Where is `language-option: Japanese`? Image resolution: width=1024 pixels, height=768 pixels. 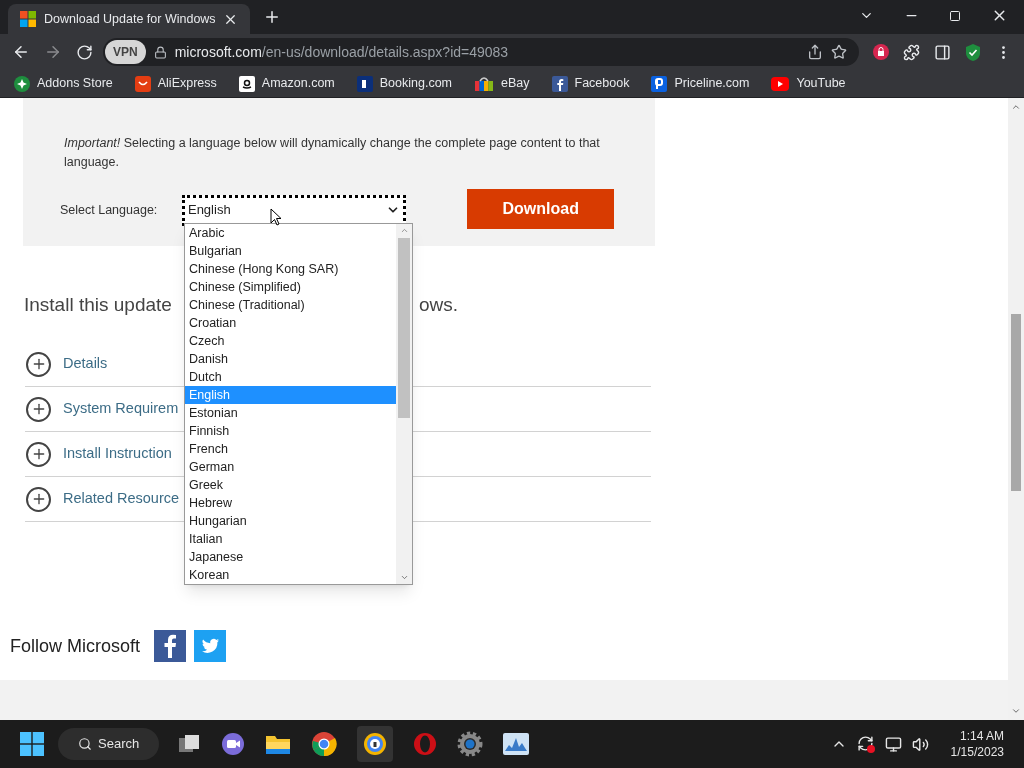 language-option: Japanese is located at coordinates (290, 557).